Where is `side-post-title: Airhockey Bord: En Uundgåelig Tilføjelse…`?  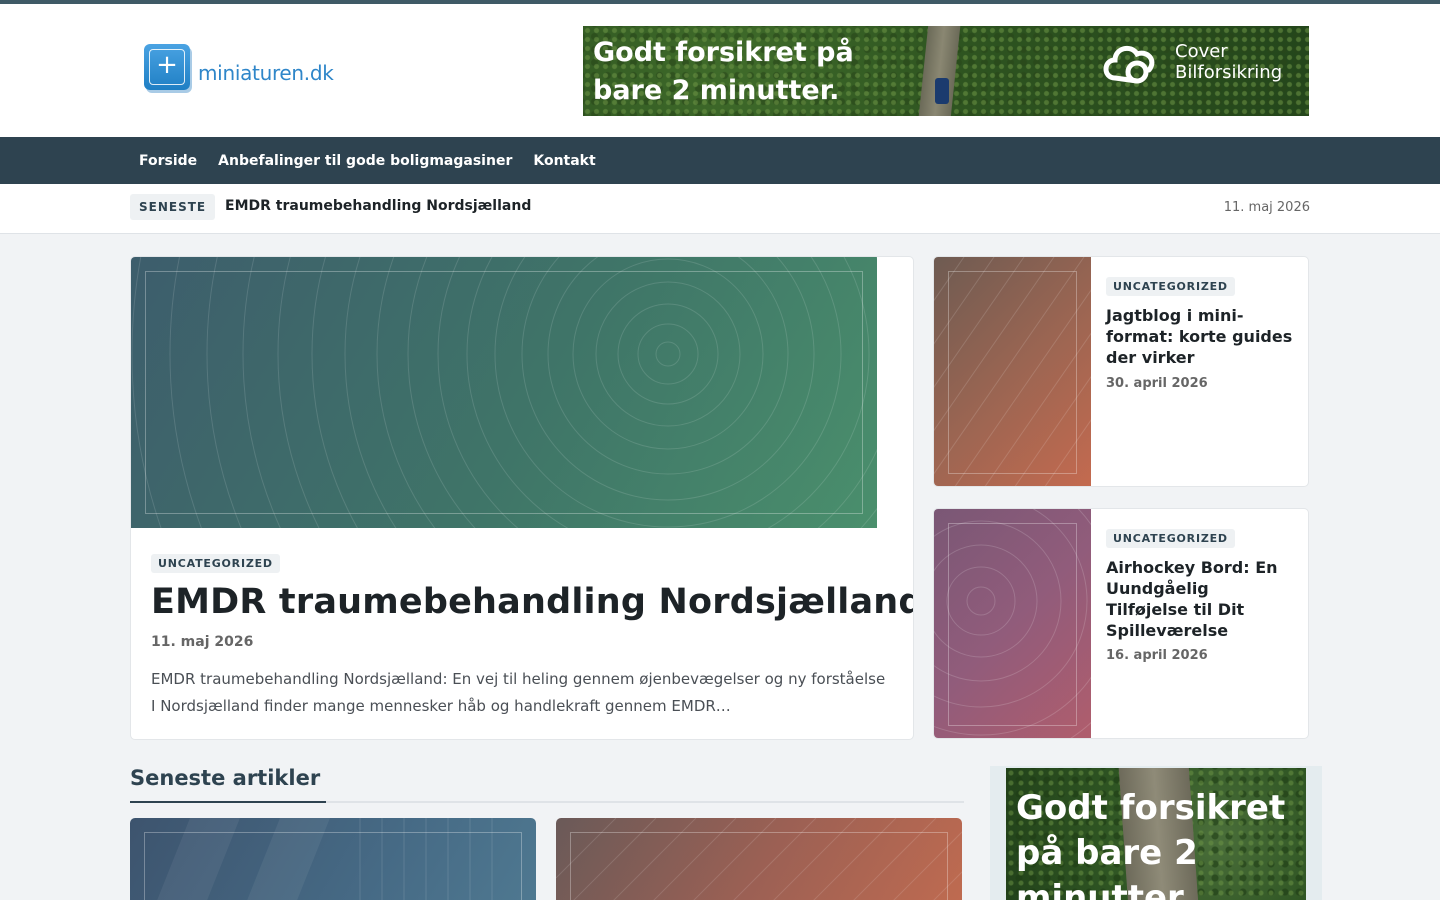 side-post-title: Airhockey Bord: En Uundgåelig Tilføjelse… is located at coordinates (1201, 599).